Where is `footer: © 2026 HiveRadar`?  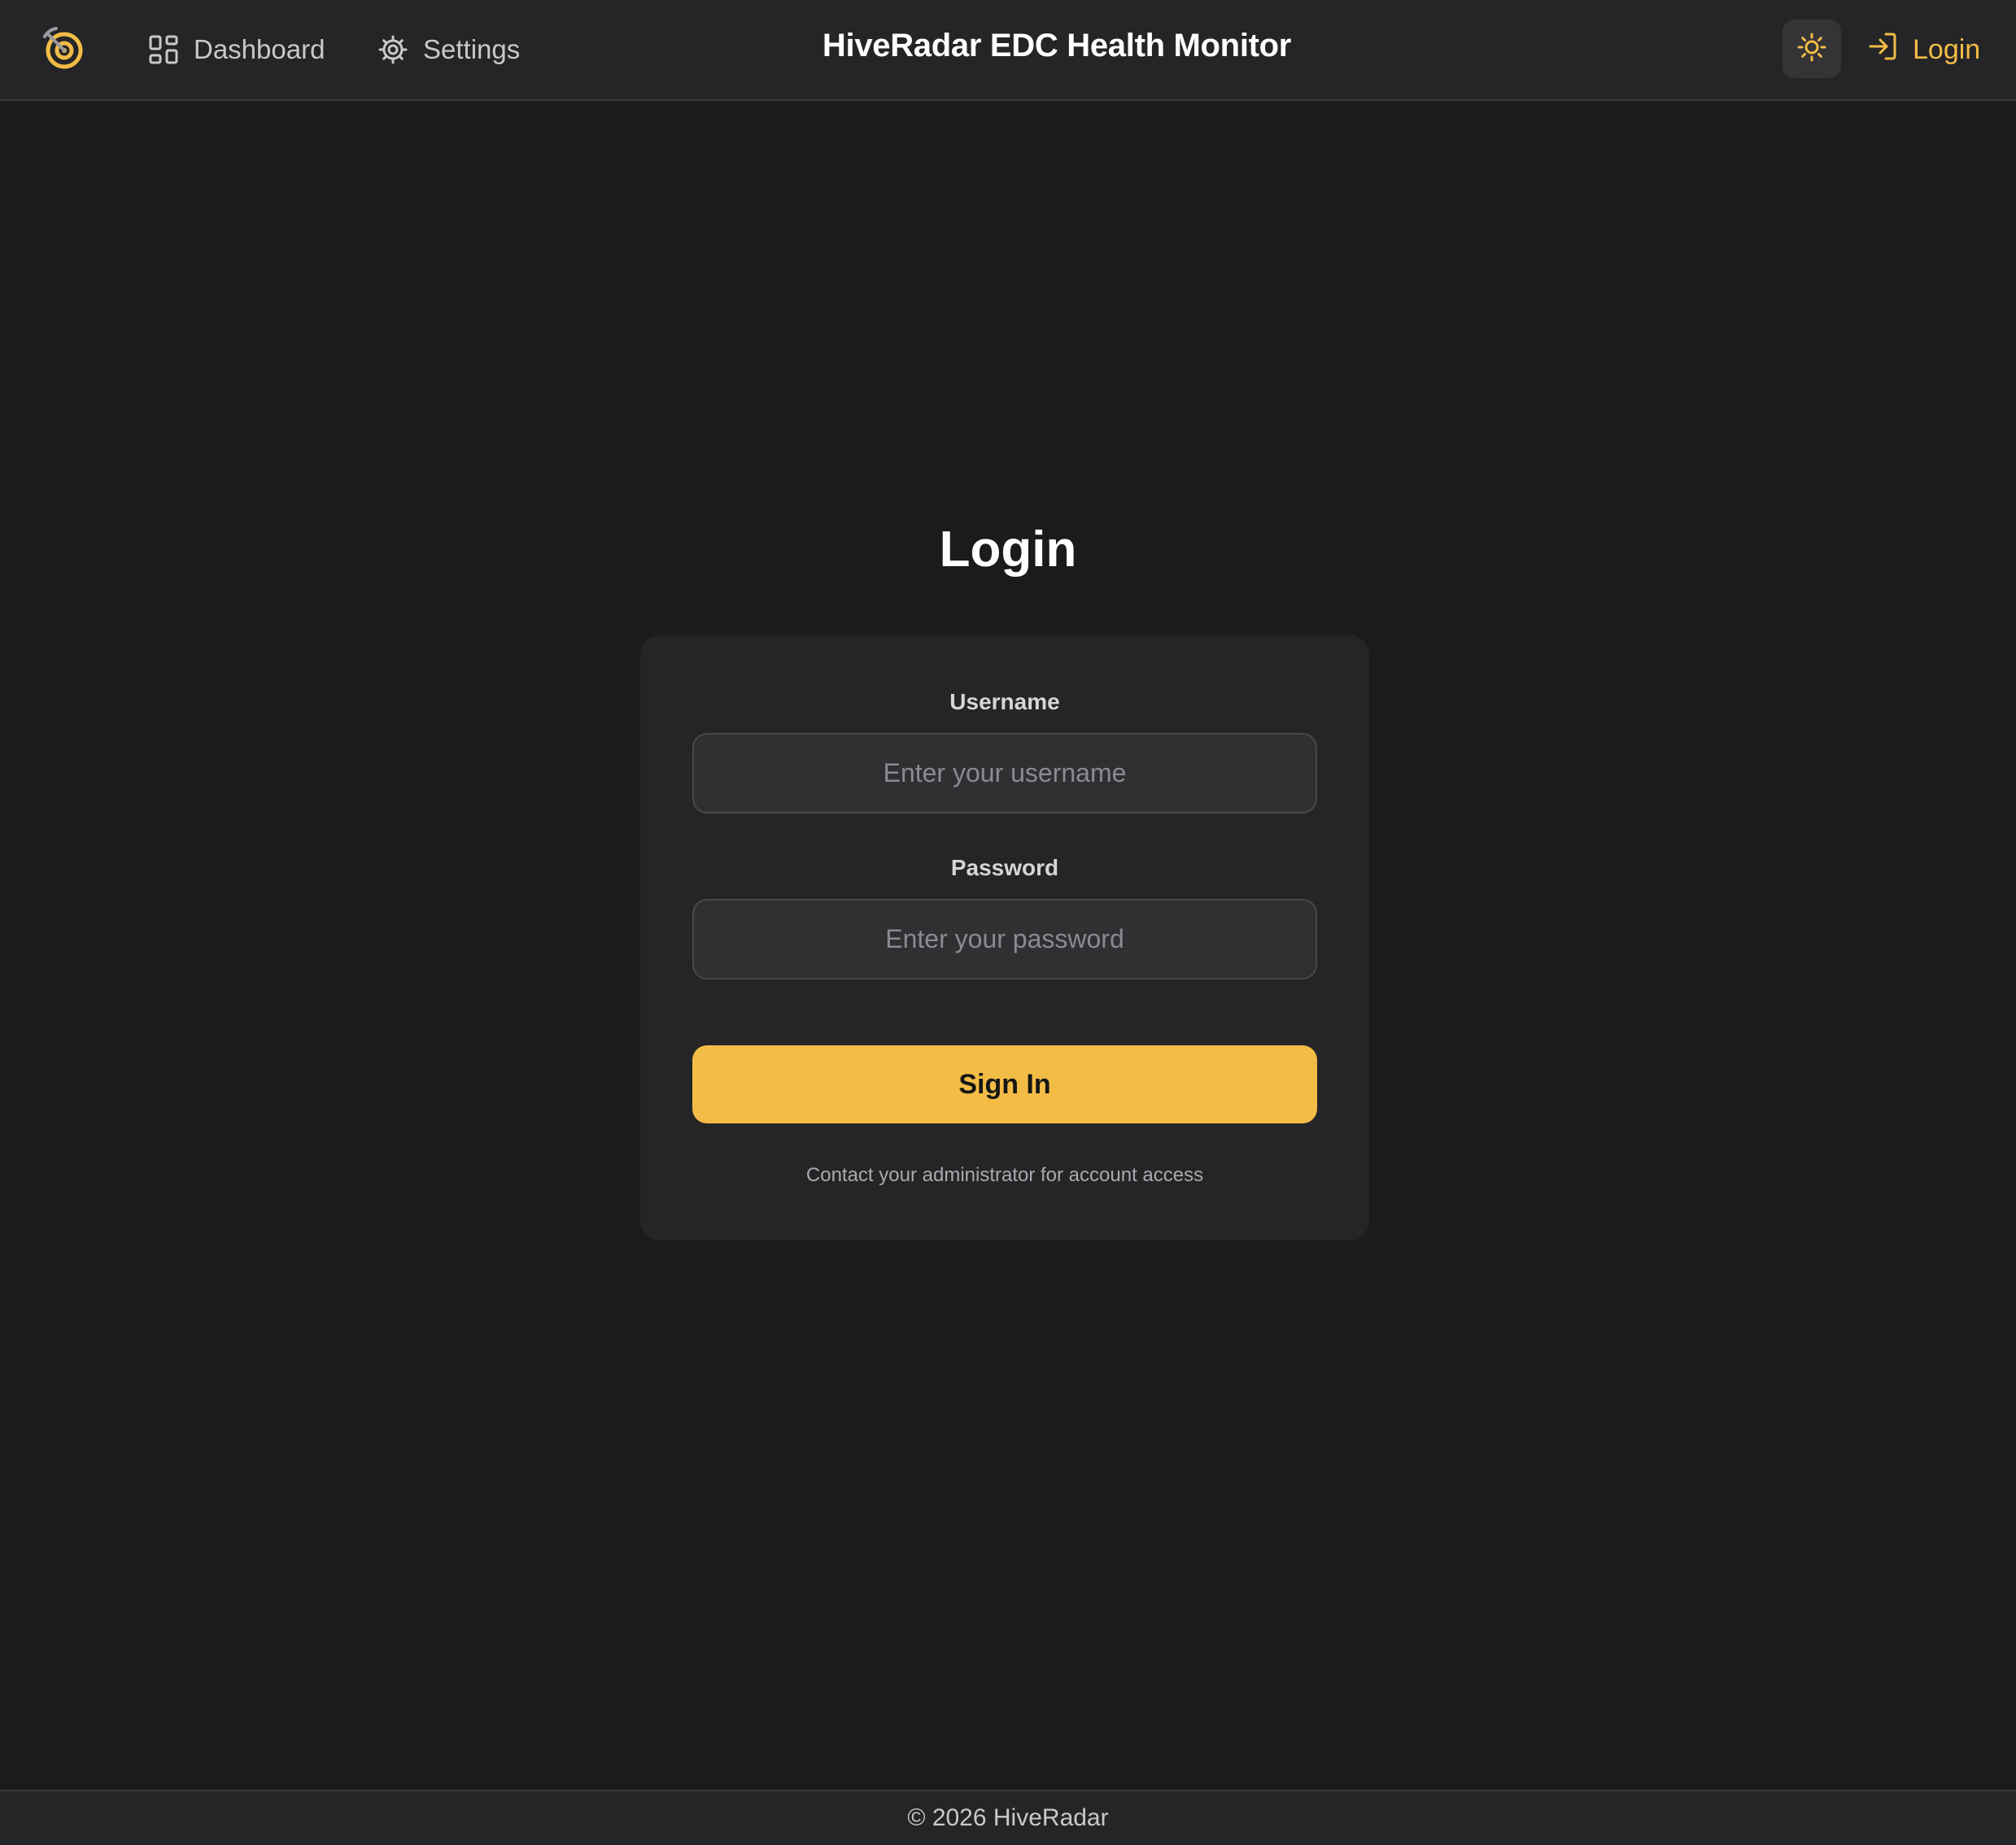
footer: © 2026 HiveRadar is located at coordinates (1008, 1817).